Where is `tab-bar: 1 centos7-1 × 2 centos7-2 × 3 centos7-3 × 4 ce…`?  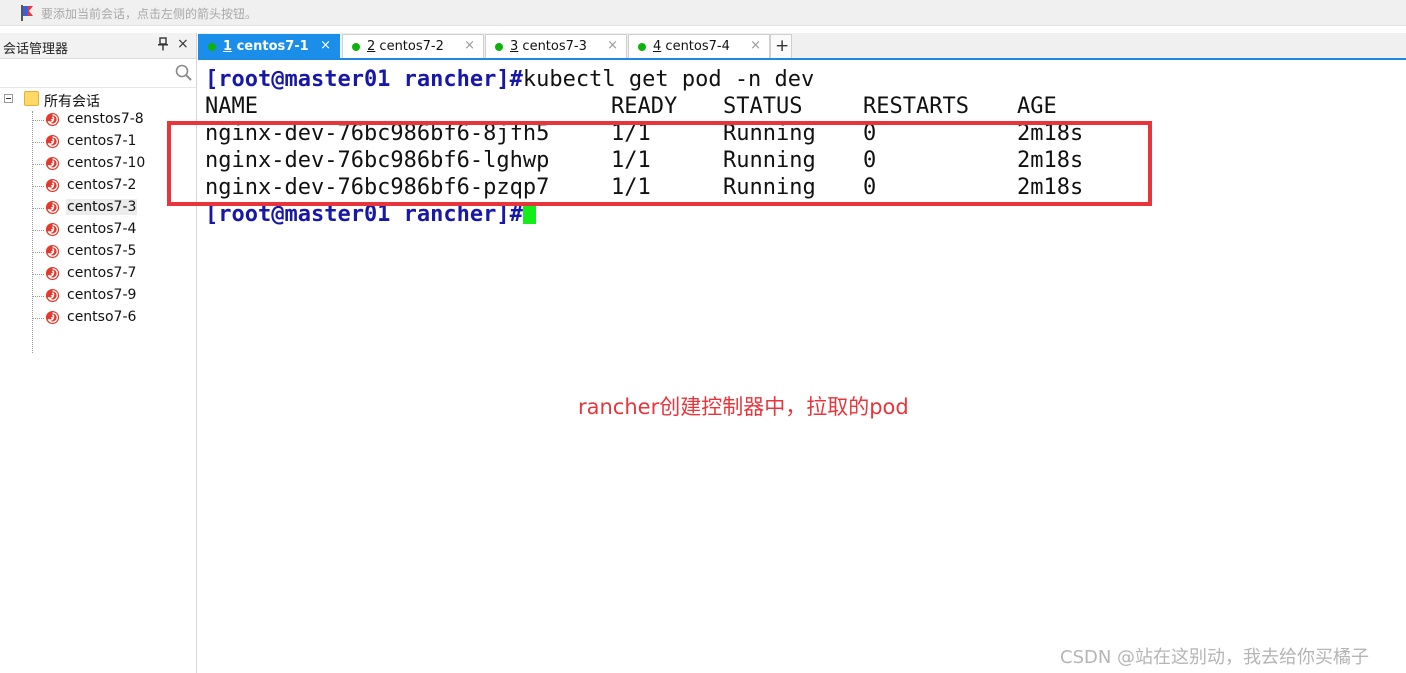
tab-bar: 1 centos7-1 × 2 centos7-2 × 3 centos7-3 × 4 ce… is located at coordinates (802, 46).